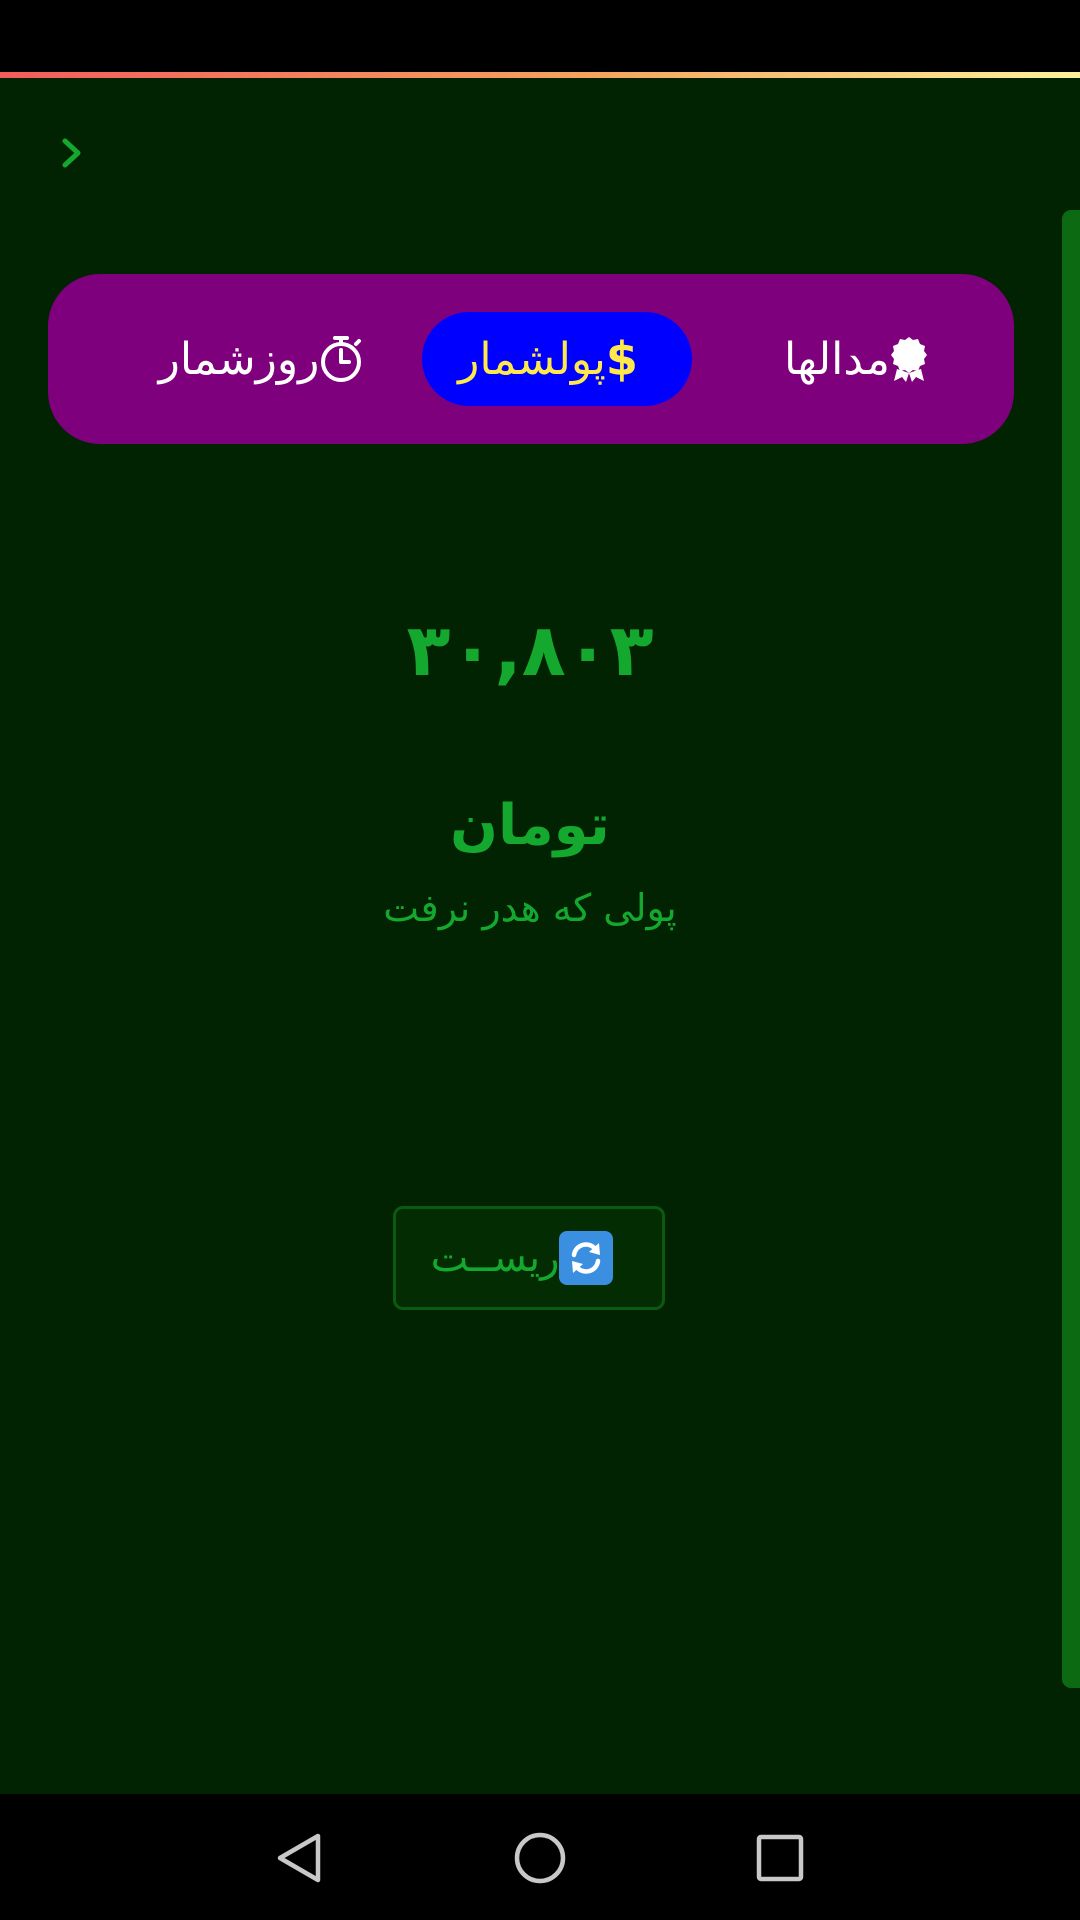  Describe the element at coordinates (540, 36) in the screenshot. I see `status-bar` at that location.